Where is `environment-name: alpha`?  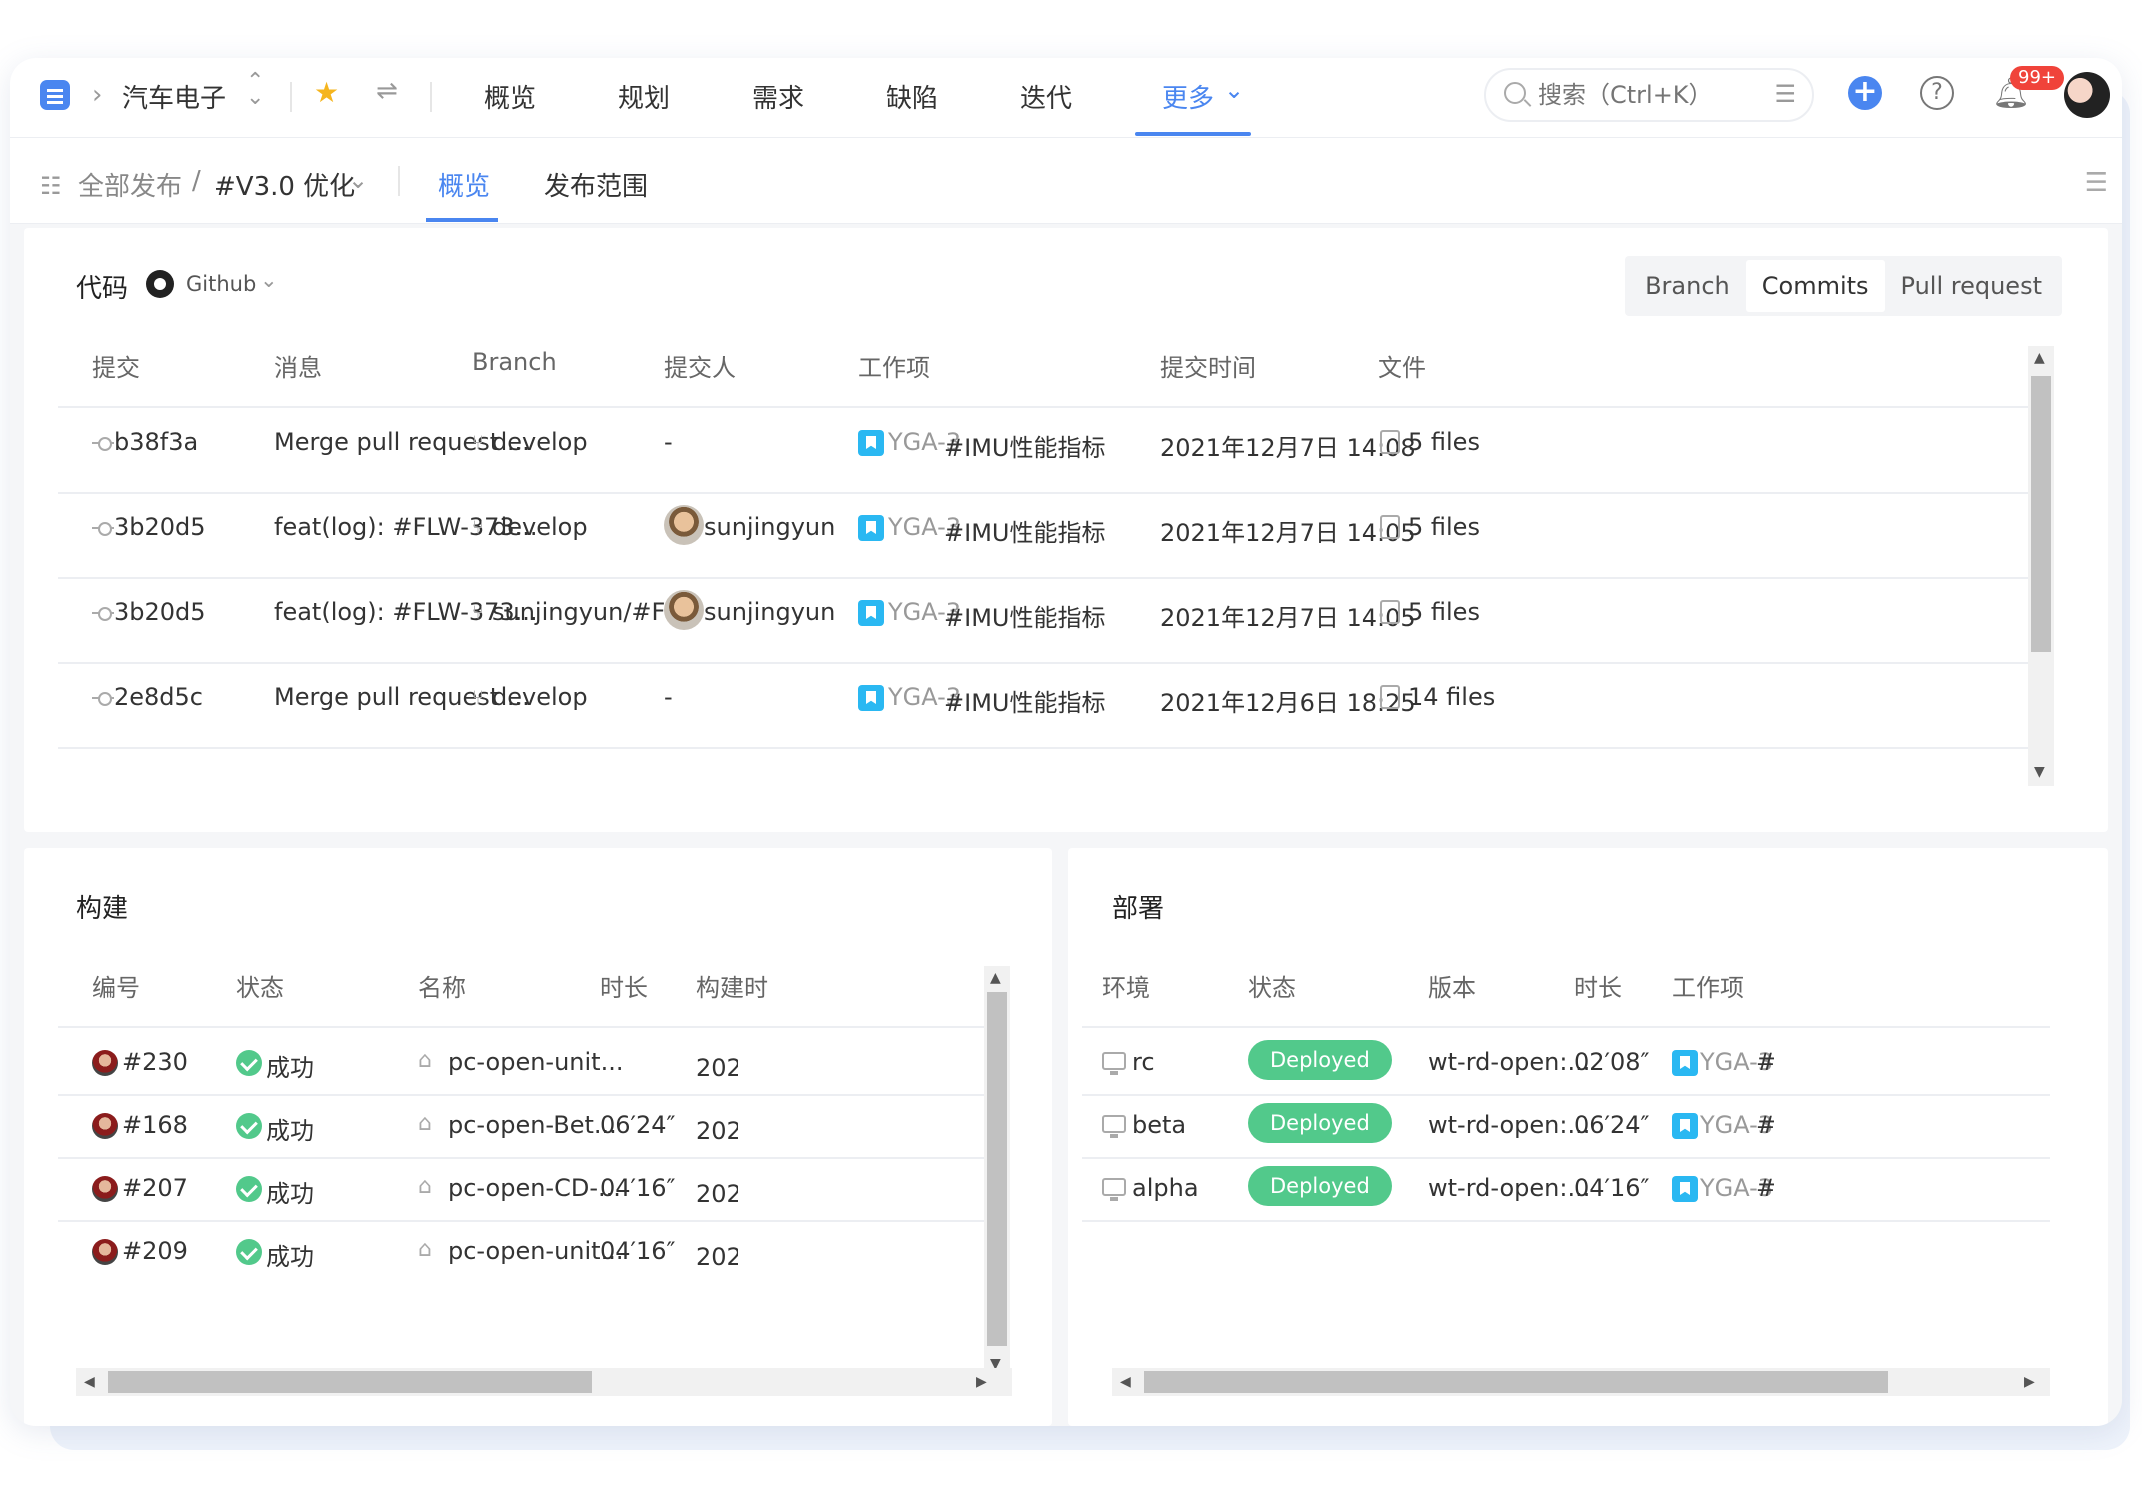 environment-name: alpha is located at coordinates (1165, 1188).